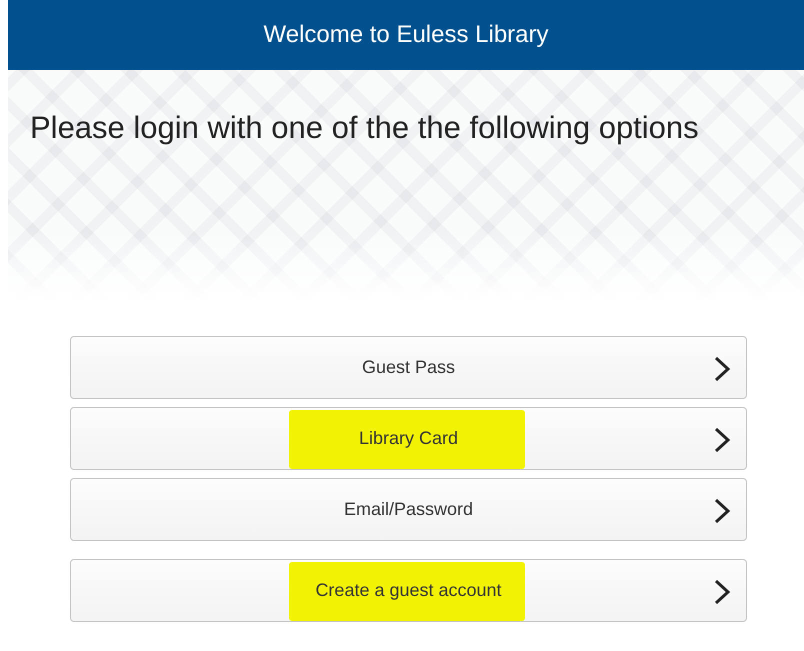 The width and height of the screenshot is (804, 651). I want to click on login-option-button: Create a guest account, so click(408, 590).